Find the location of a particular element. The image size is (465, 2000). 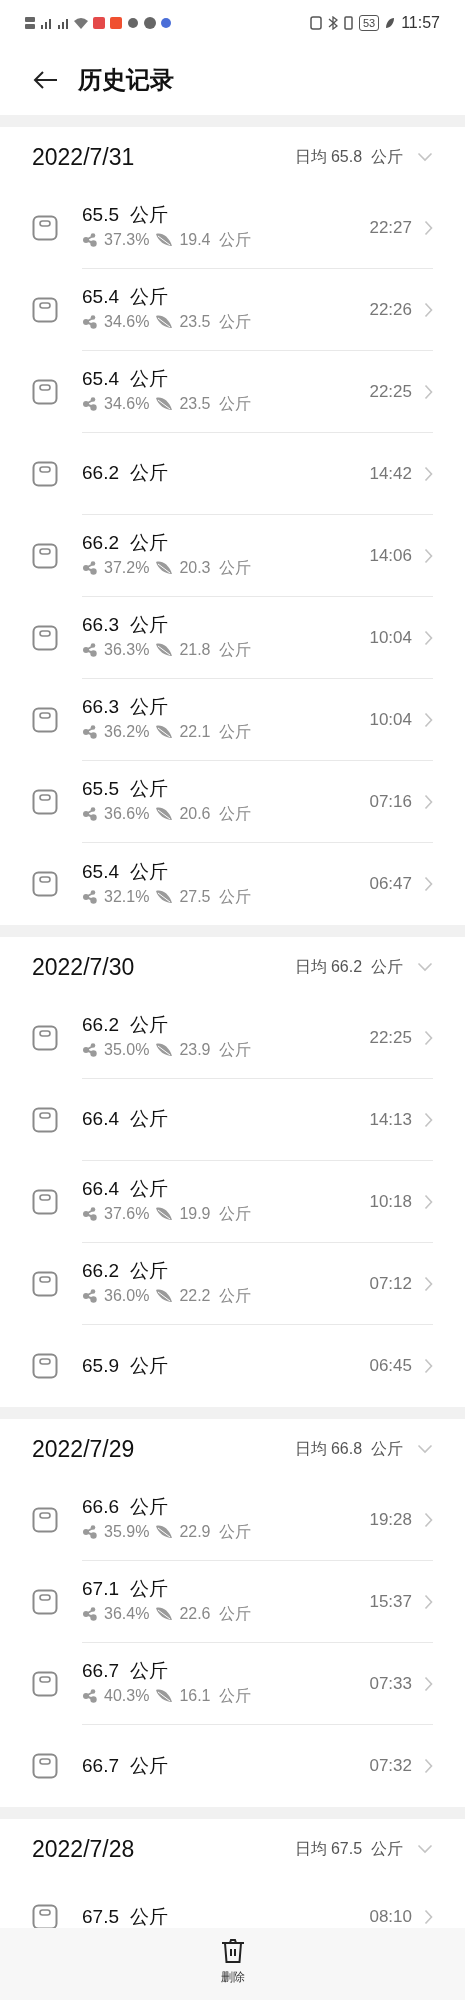

muscle-value: 22.9 公斤 is located at coordinates (215, 1532).